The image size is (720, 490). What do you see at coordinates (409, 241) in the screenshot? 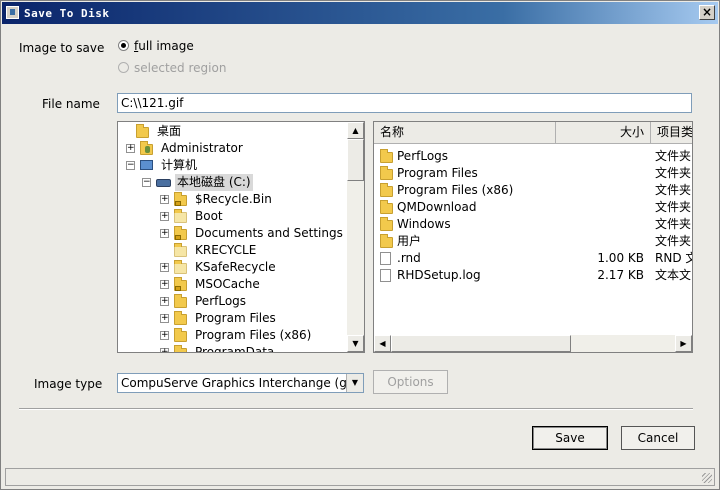
I see `file-name-cell: 用户` at bounding box center [409, 241].